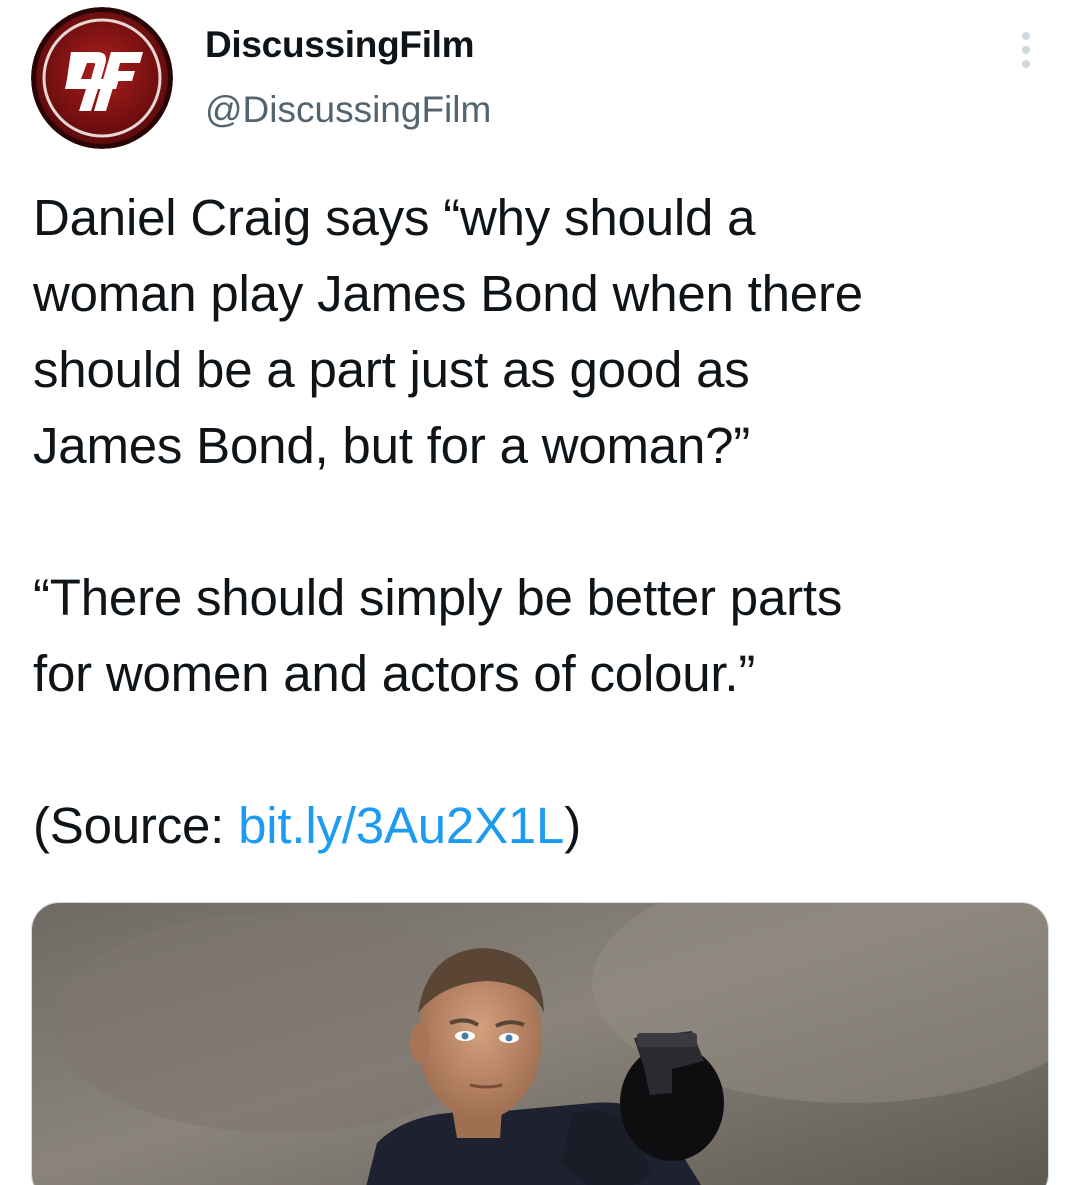 The image size is (1080, 1185). I want to click on tweet-text-line: should be a part just as good as, so click(391, 369).